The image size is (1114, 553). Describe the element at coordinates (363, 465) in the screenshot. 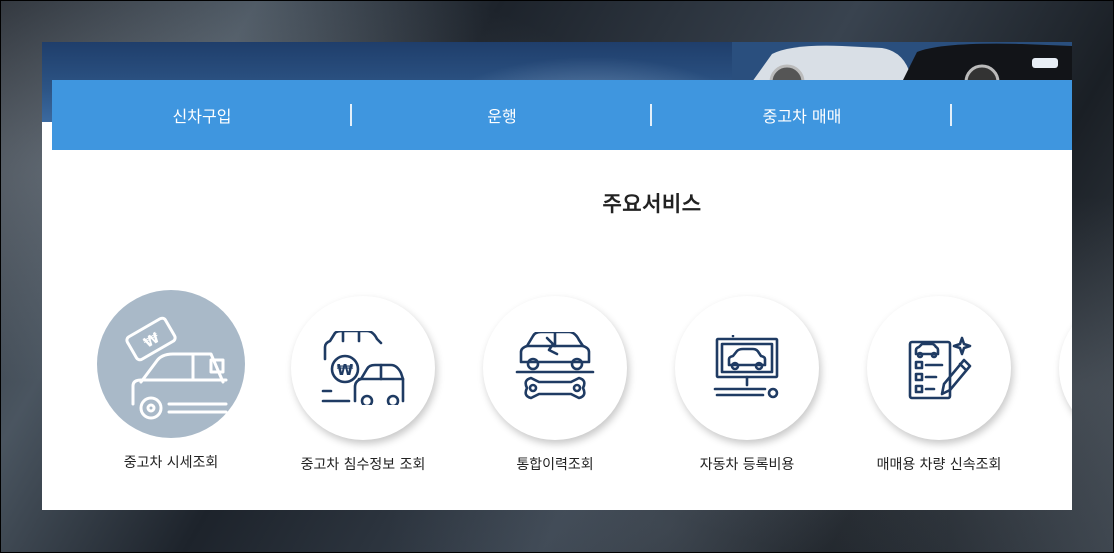

I see `service-label: 중고차 침수정보 조회` at that location.